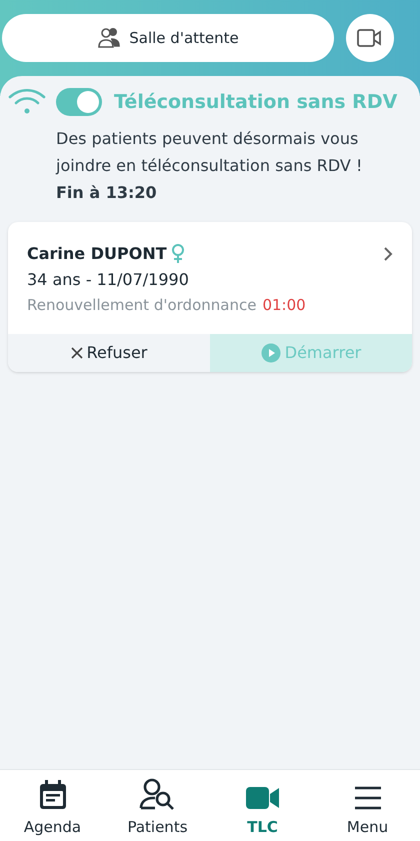 The width and height of the screenshot is (420, 841). Describe the element at coordinates (168, 38) in the screenshot. I see `waiting-room-button: Salle d'attente` at that location.